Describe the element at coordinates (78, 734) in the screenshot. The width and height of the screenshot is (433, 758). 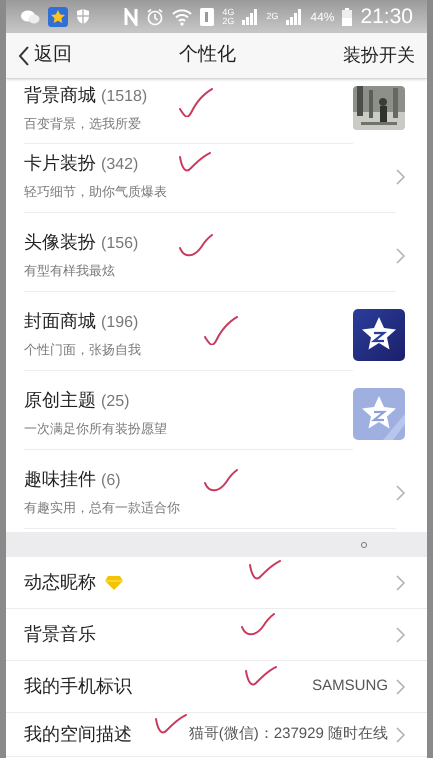
I see `setting-label: 我的空间描述` at that location.